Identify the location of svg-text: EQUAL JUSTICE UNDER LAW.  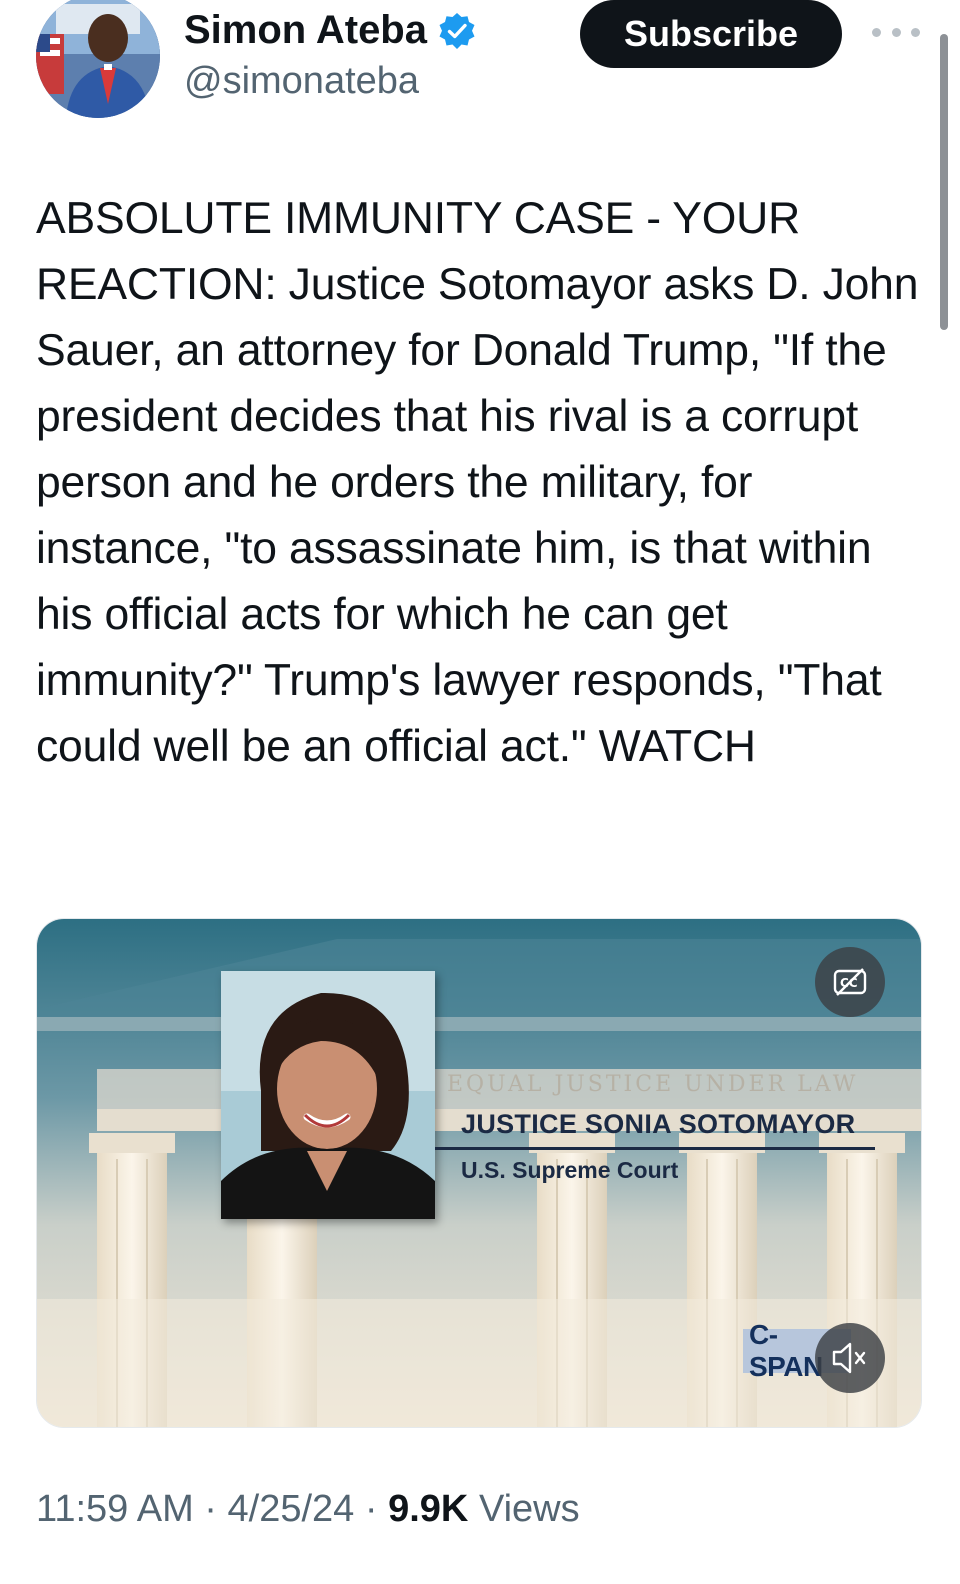
(652, 1084).